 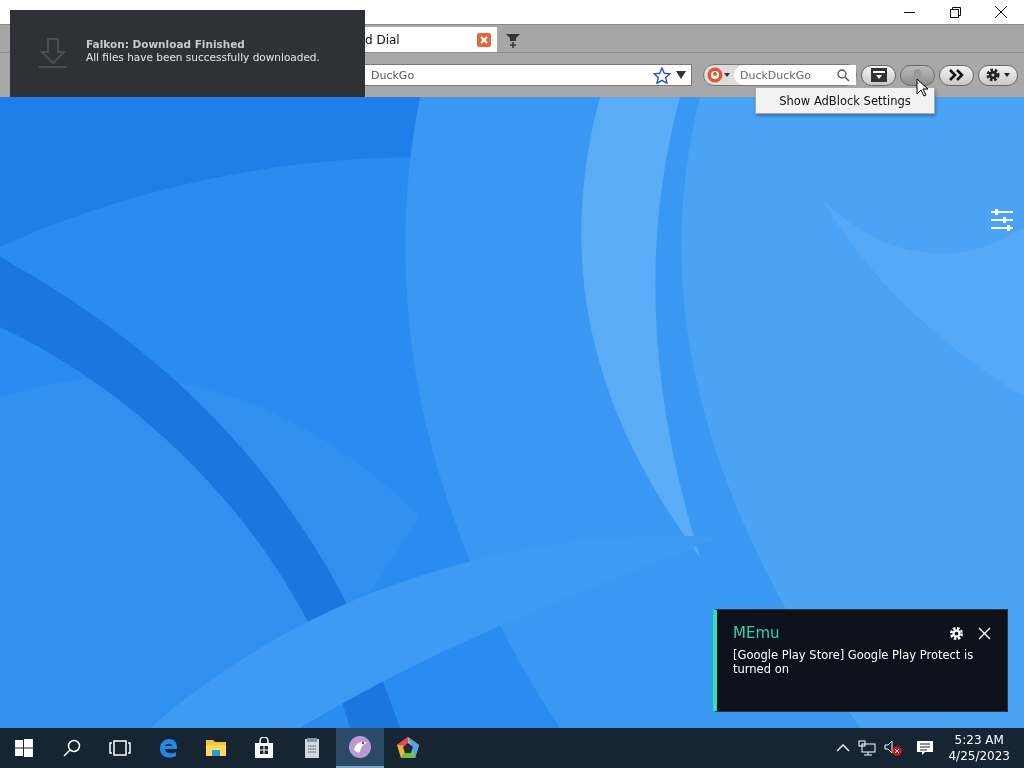 What do you see at coordinates (203, 57) in the screenshot?
I see `notification-message: All files have been successfully downloaded.` at bounding box center [203, 57].